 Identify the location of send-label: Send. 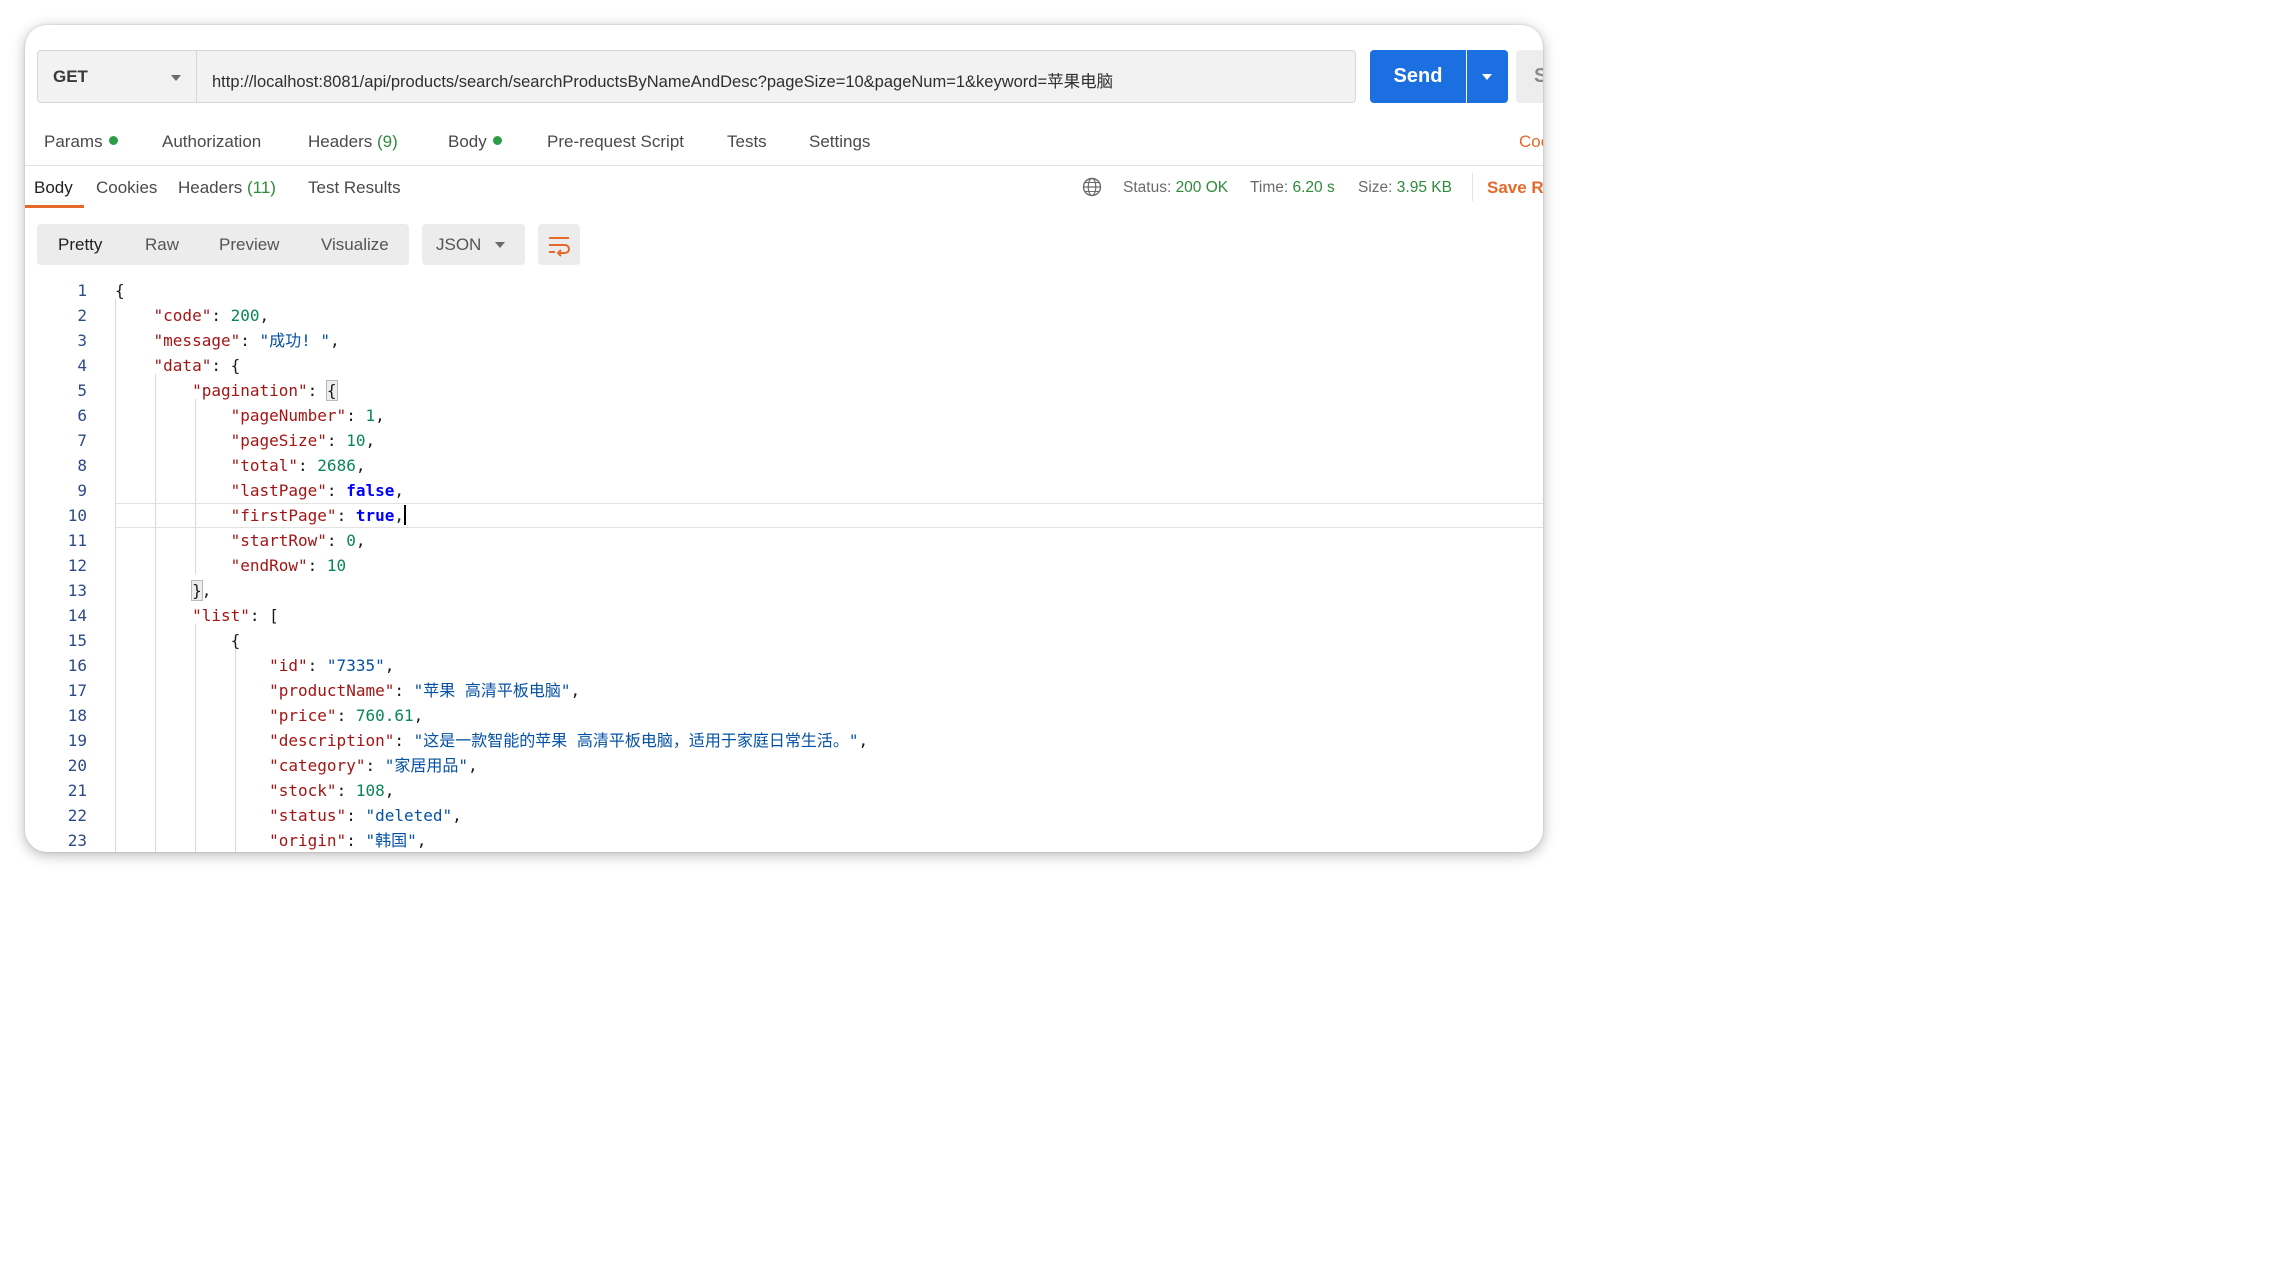
(1418, 76).